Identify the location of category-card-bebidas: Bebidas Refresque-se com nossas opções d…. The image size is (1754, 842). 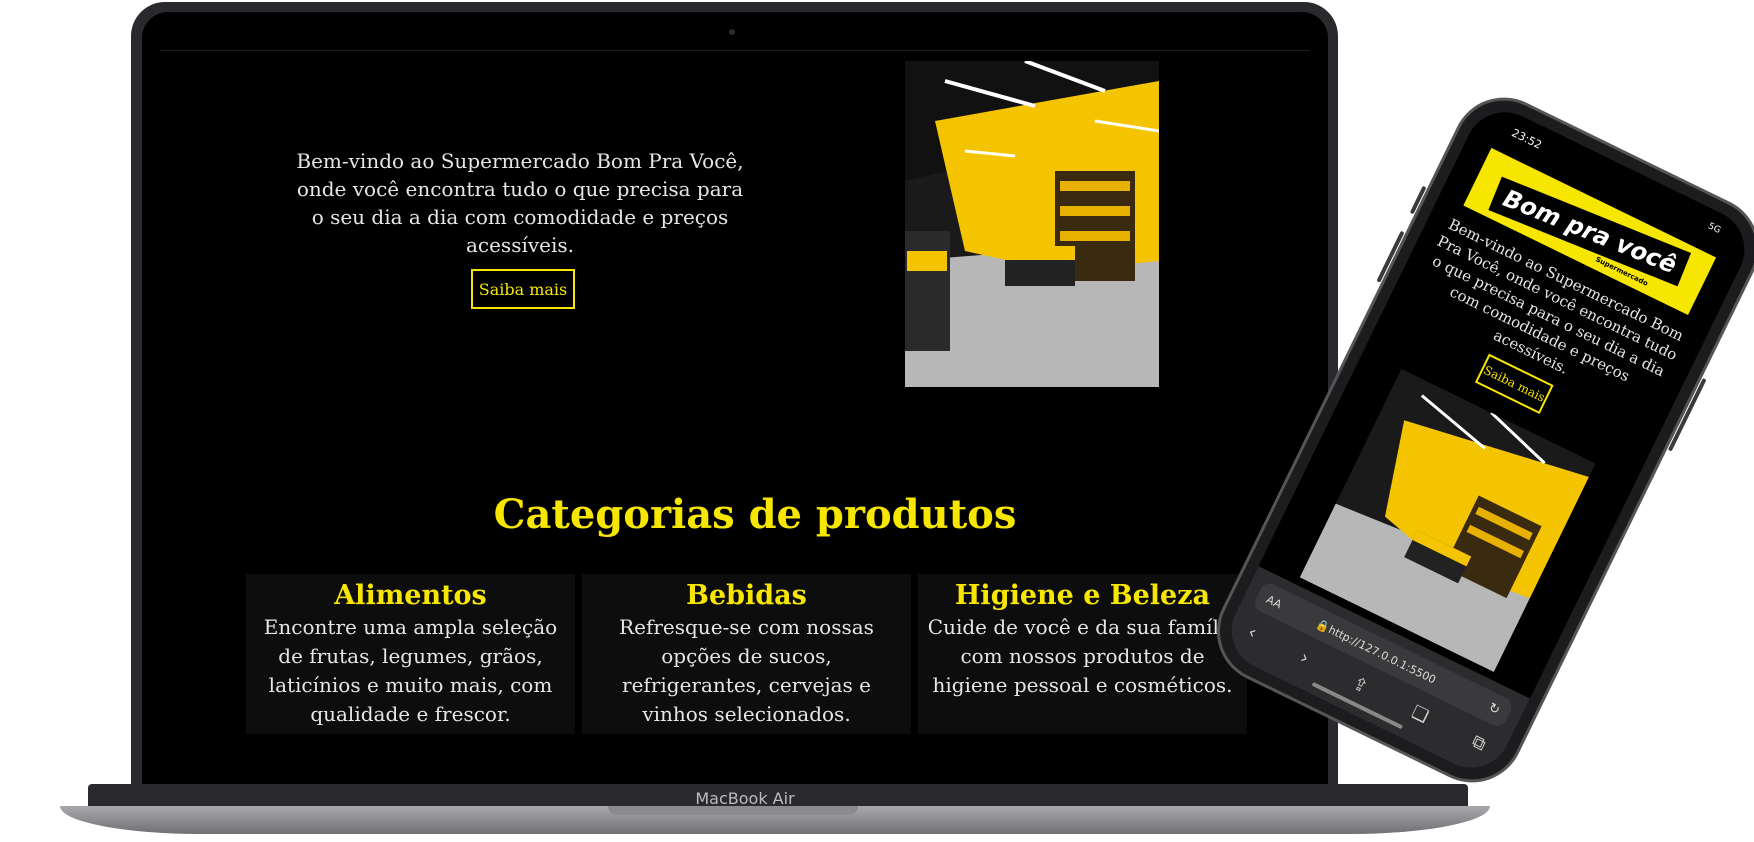
(746, 654).